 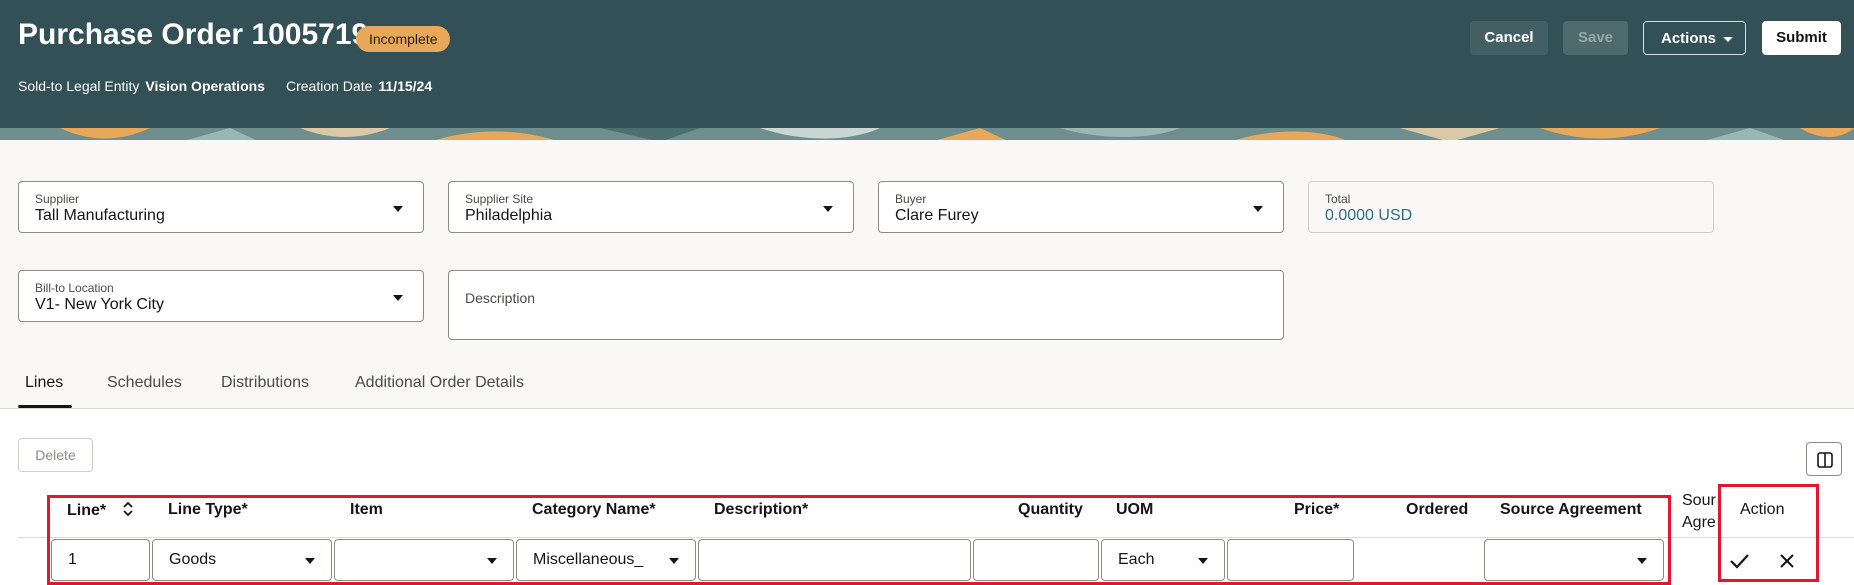 What do you see at coordinates (1801, 38) in the screenshot?
I see `submit-button: Submit` at bounding box center [1801, 38].